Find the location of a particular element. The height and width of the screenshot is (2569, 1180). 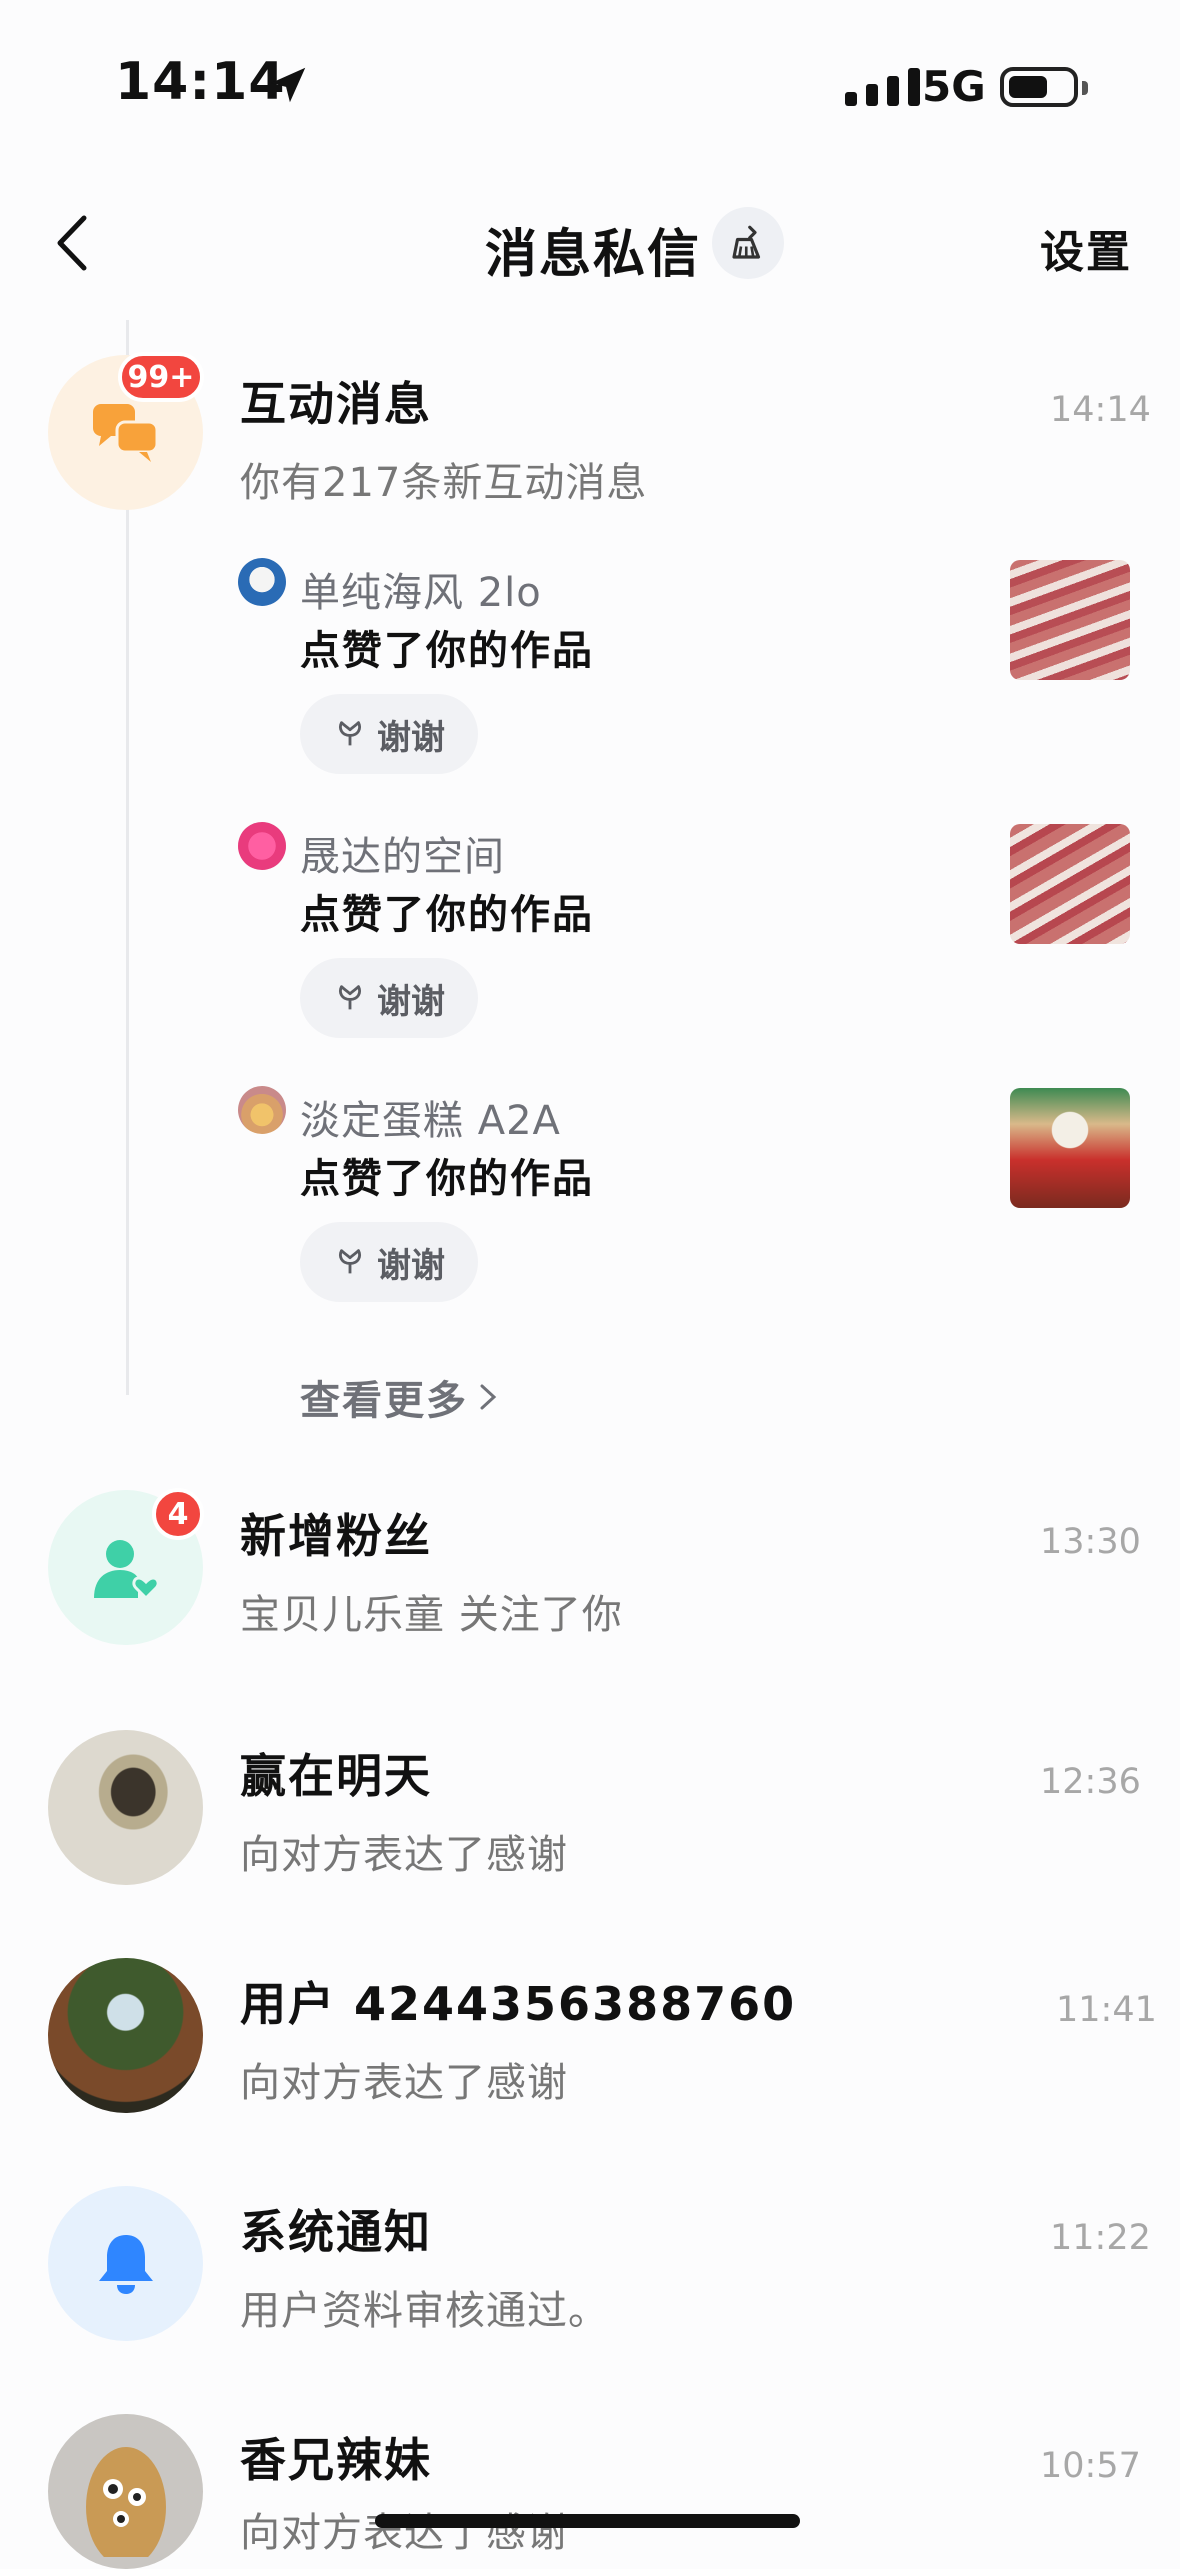

clear-unread-button is located at coordinates (748, 243).